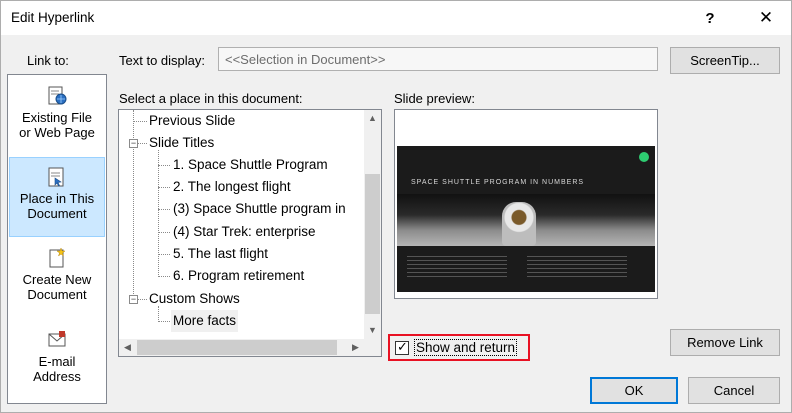  Describe the element at coordinates (466, 347) in the screenshot. I see `show-and-return-label: Show and return` at that location.